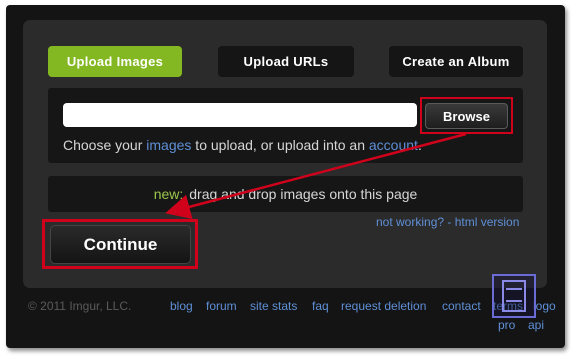 The image size is (573, 357). I want to click on continue-highlight-box, so click(120, 244).